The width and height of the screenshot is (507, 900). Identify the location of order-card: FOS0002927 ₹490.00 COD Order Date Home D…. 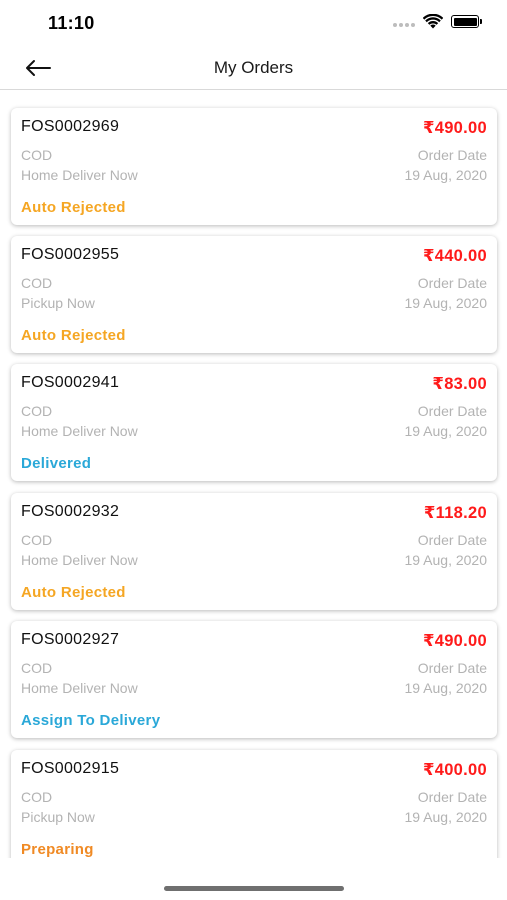
(254, 679).